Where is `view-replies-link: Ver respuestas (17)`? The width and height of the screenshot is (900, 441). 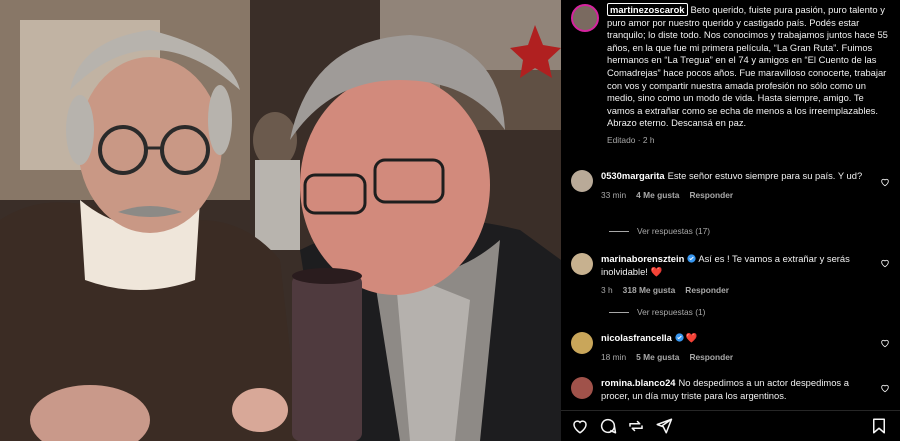
view-replies-link: Ver respuestas (17) is located at coordinates (659, 231).